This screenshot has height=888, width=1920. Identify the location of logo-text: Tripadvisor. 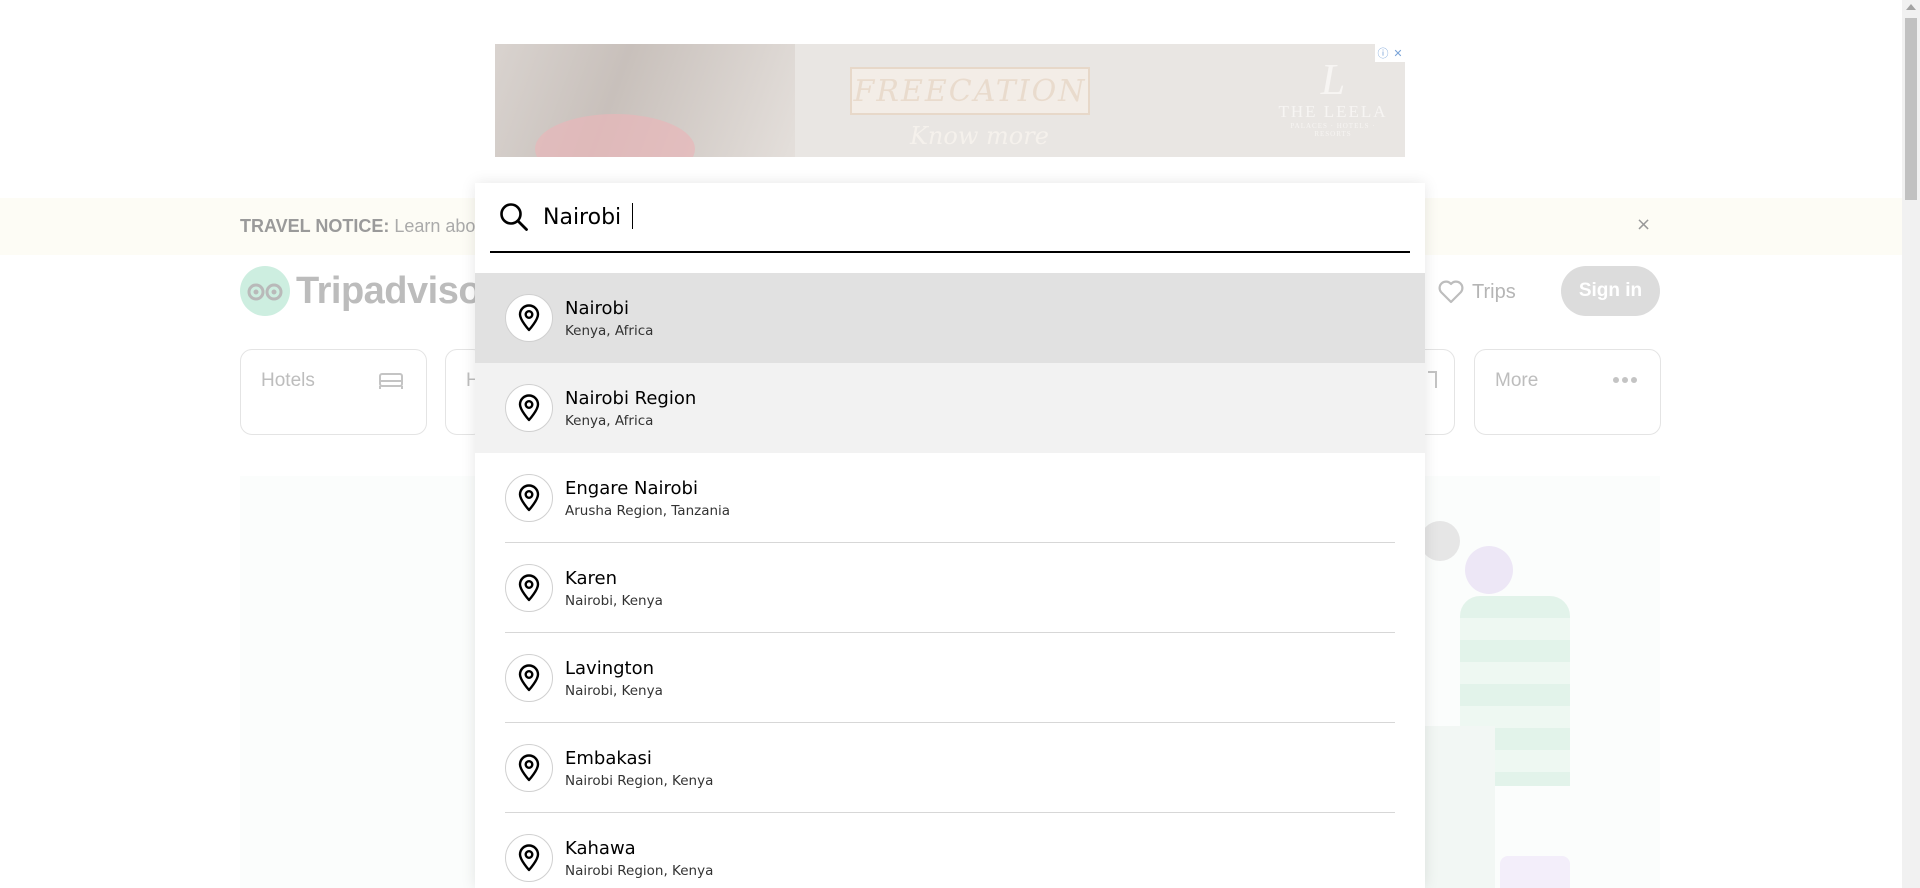
(396, 290).